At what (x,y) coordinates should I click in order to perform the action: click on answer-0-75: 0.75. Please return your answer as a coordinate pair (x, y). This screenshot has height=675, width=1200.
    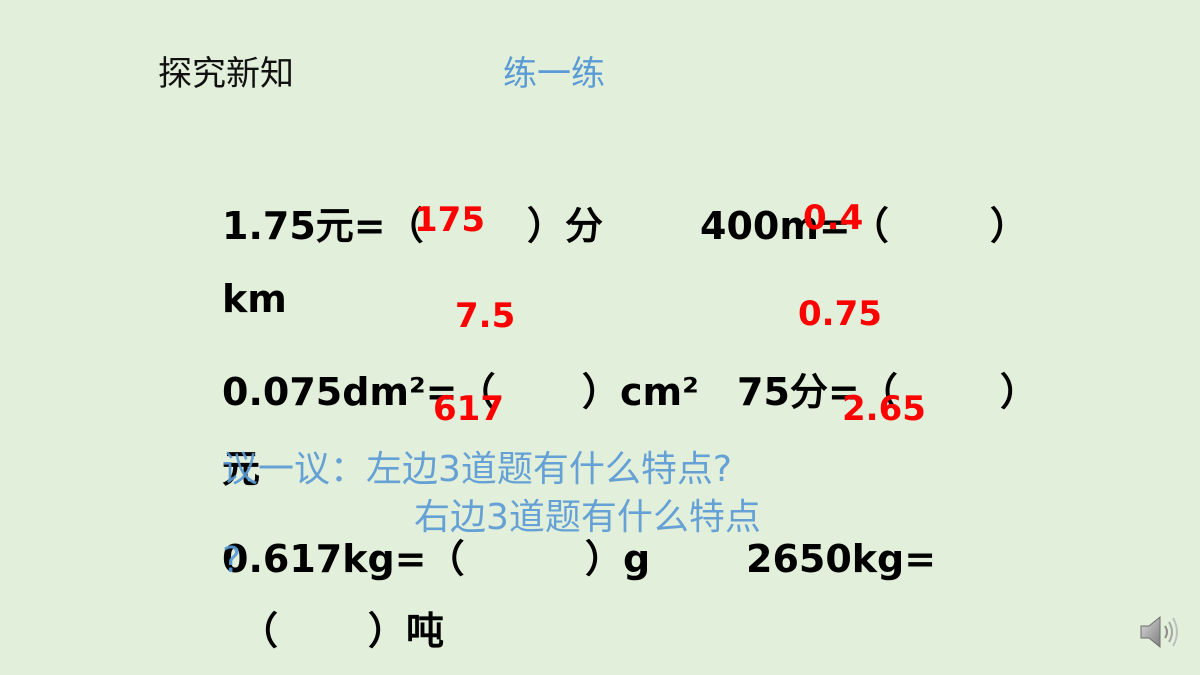
    Looking at the image, I should click on (840, 314).